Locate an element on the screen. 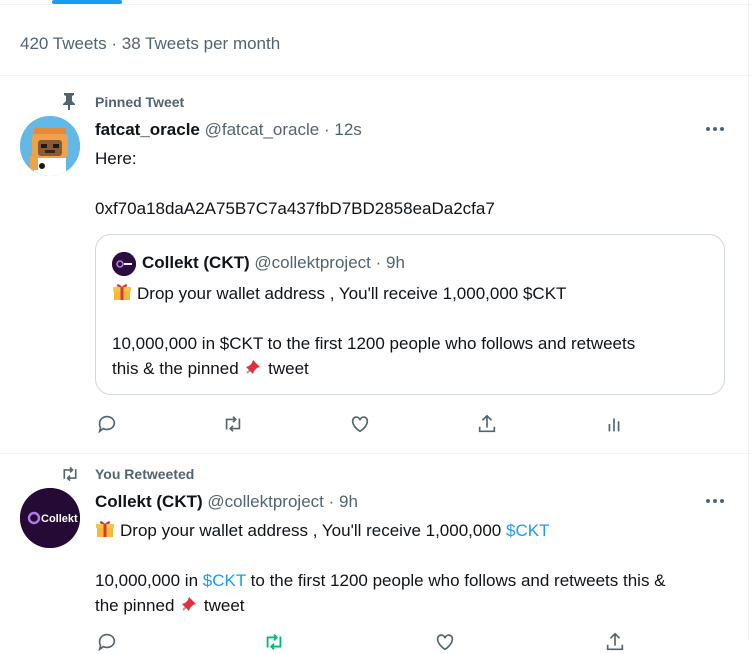 This screenshot has width=751, height=654. tweet-header: Collekt (CKT) @collektproject · 9h is located at coordinates (226, 502).